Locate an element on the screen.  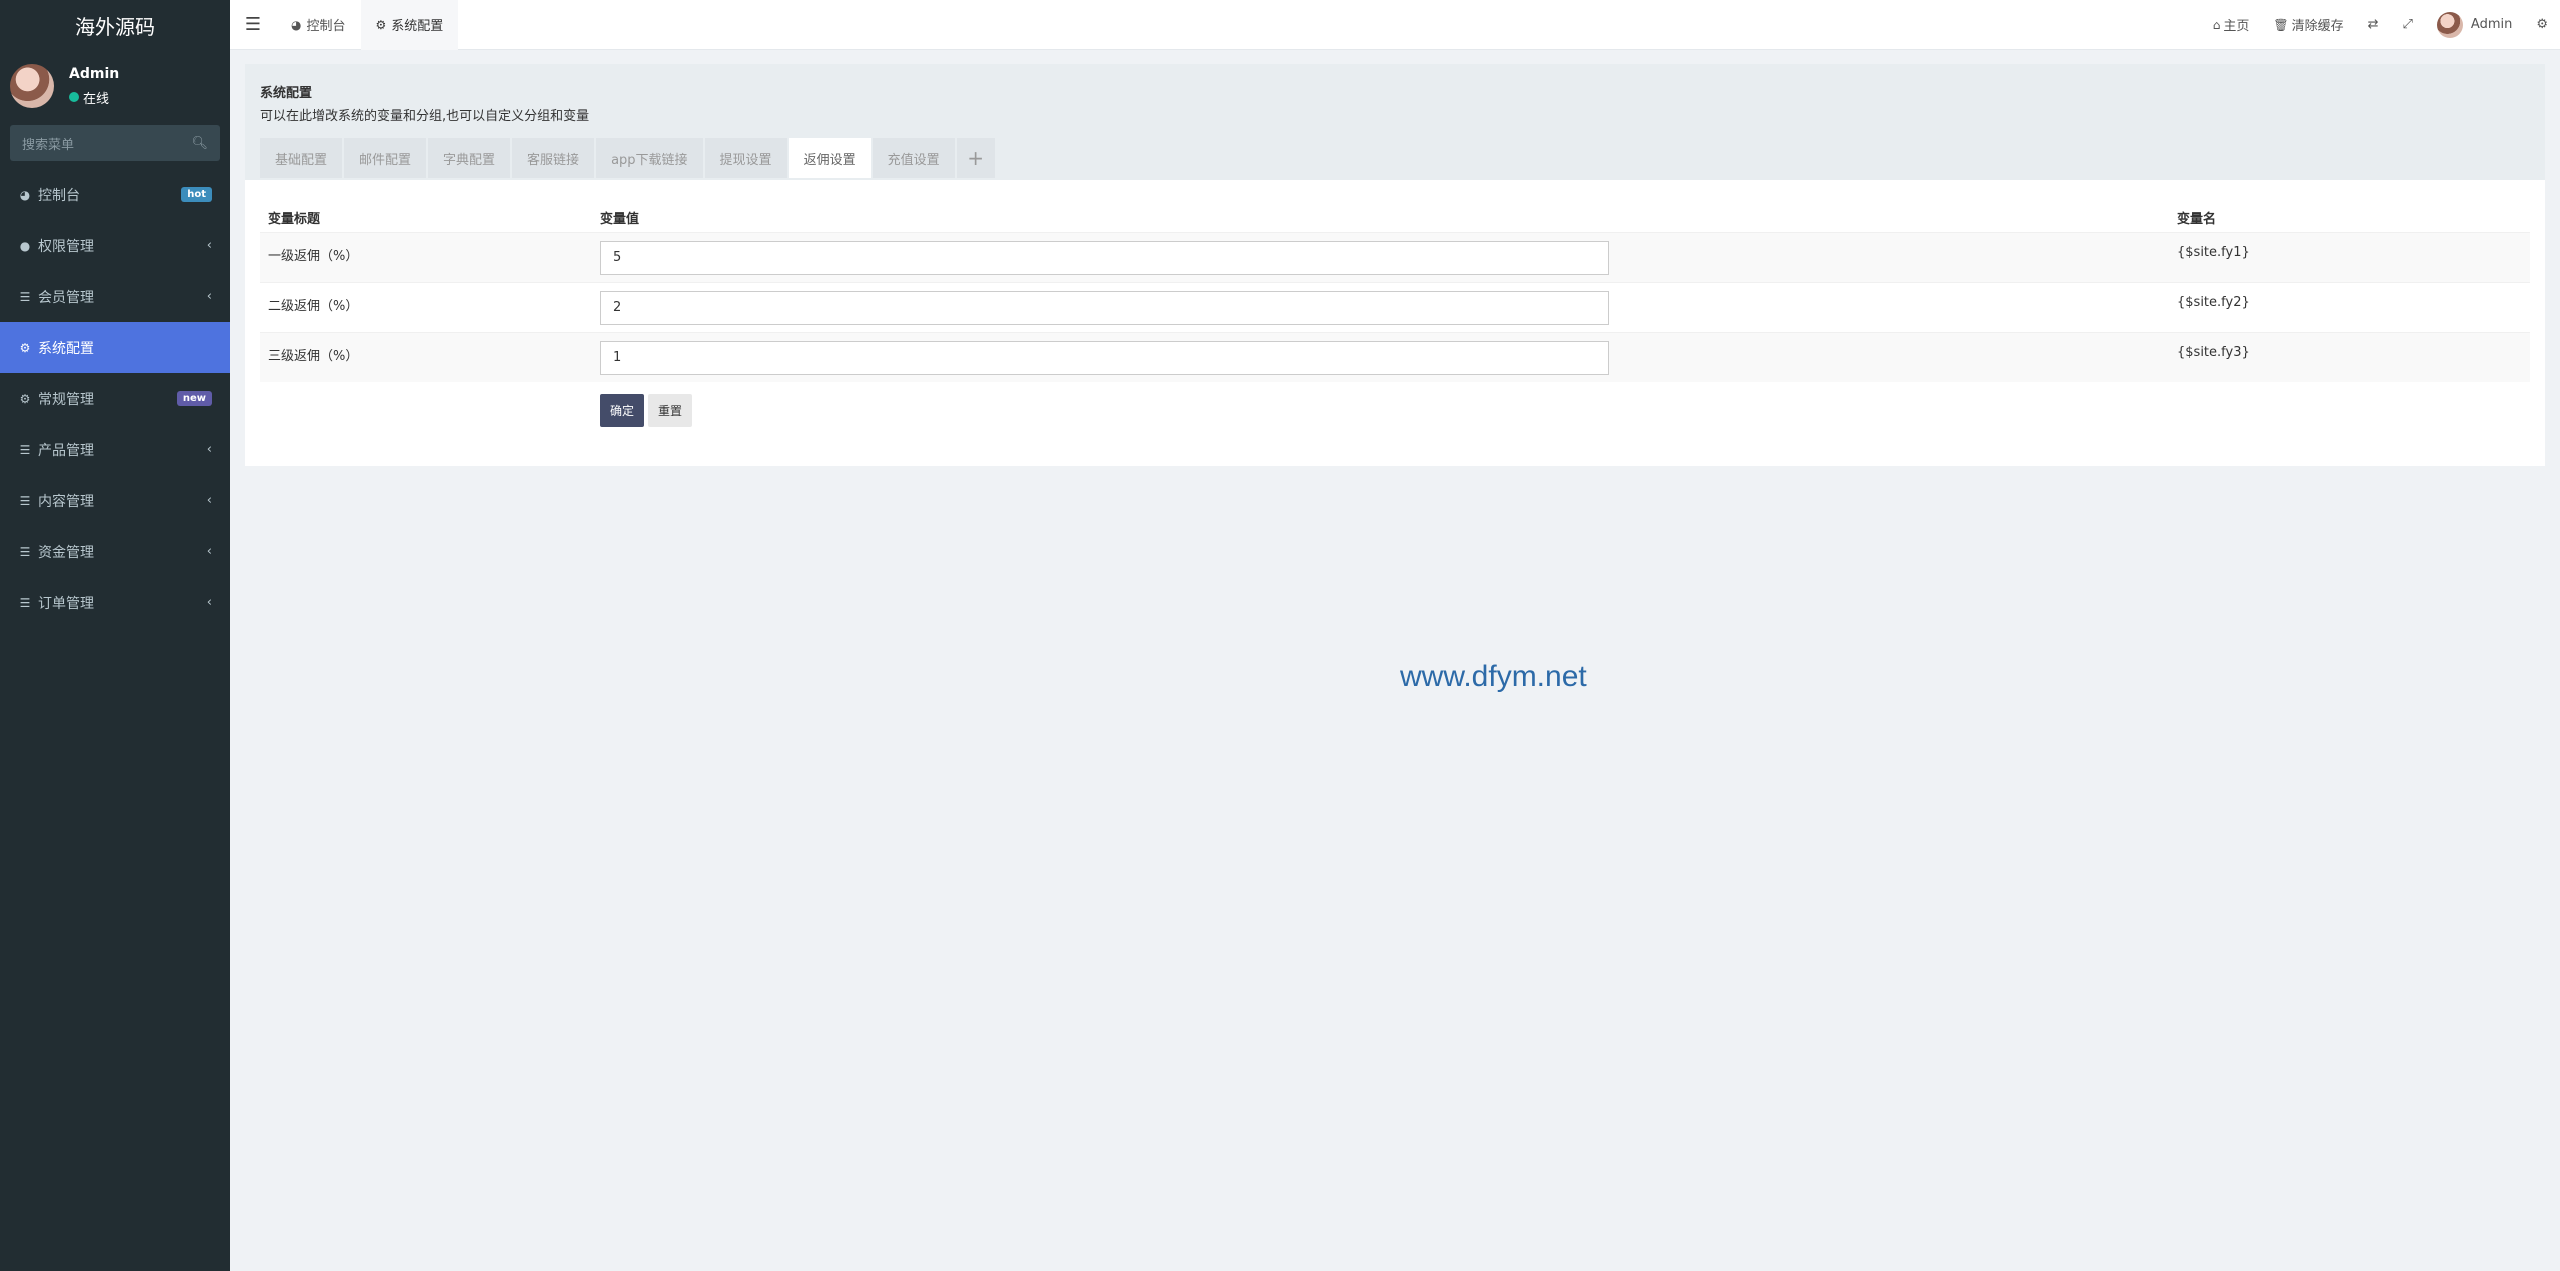
user-menu-label: Admin is located at coordinates (2491, 24).